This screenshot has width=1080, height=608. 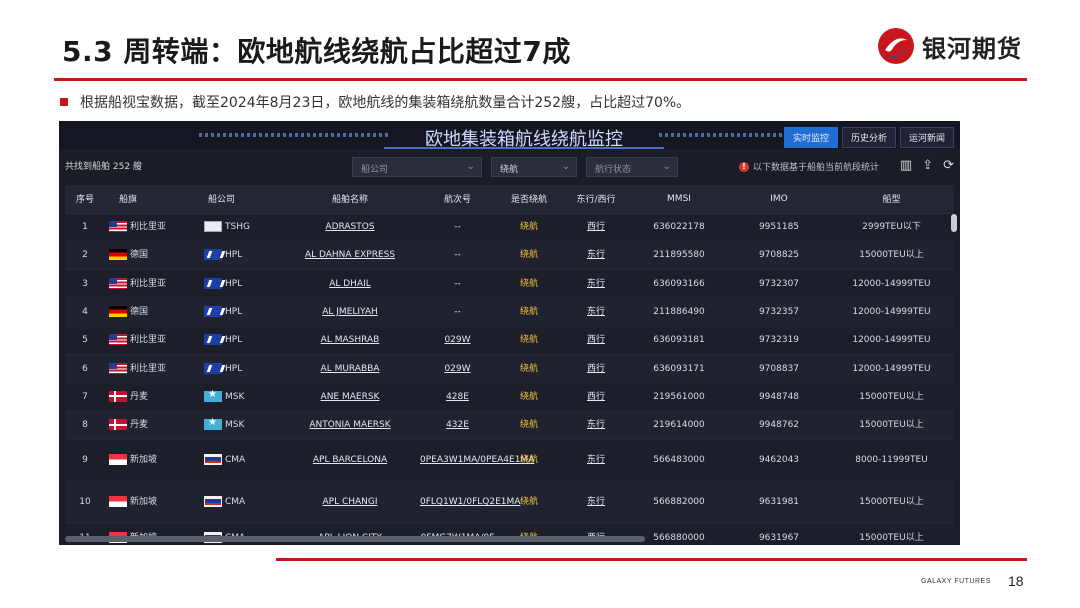 I want to click on mmsi-value: 566880000, so click(x=679, y=534).